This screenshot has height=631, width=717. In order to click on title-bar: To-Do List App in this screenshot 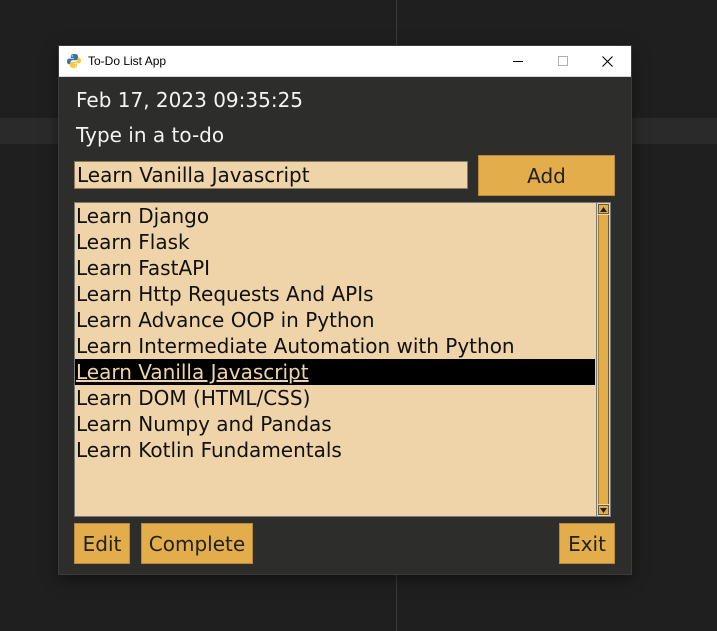, I will do `click(345, 61)`.